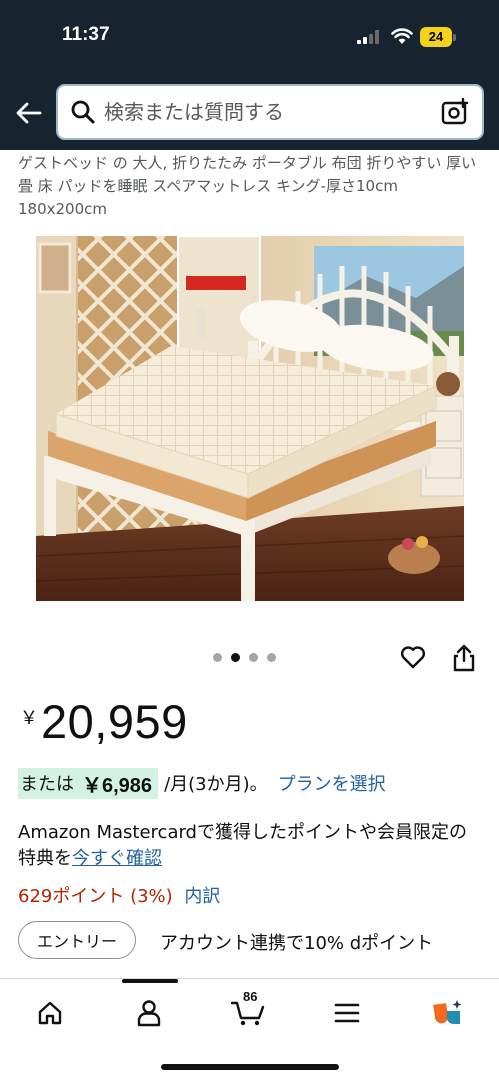 This screenshot has height=1080, width=499. What do you see at coordinates (235, 657) in the screenshot?
I see `pager-dot-active` at bounding box center [235, 657].